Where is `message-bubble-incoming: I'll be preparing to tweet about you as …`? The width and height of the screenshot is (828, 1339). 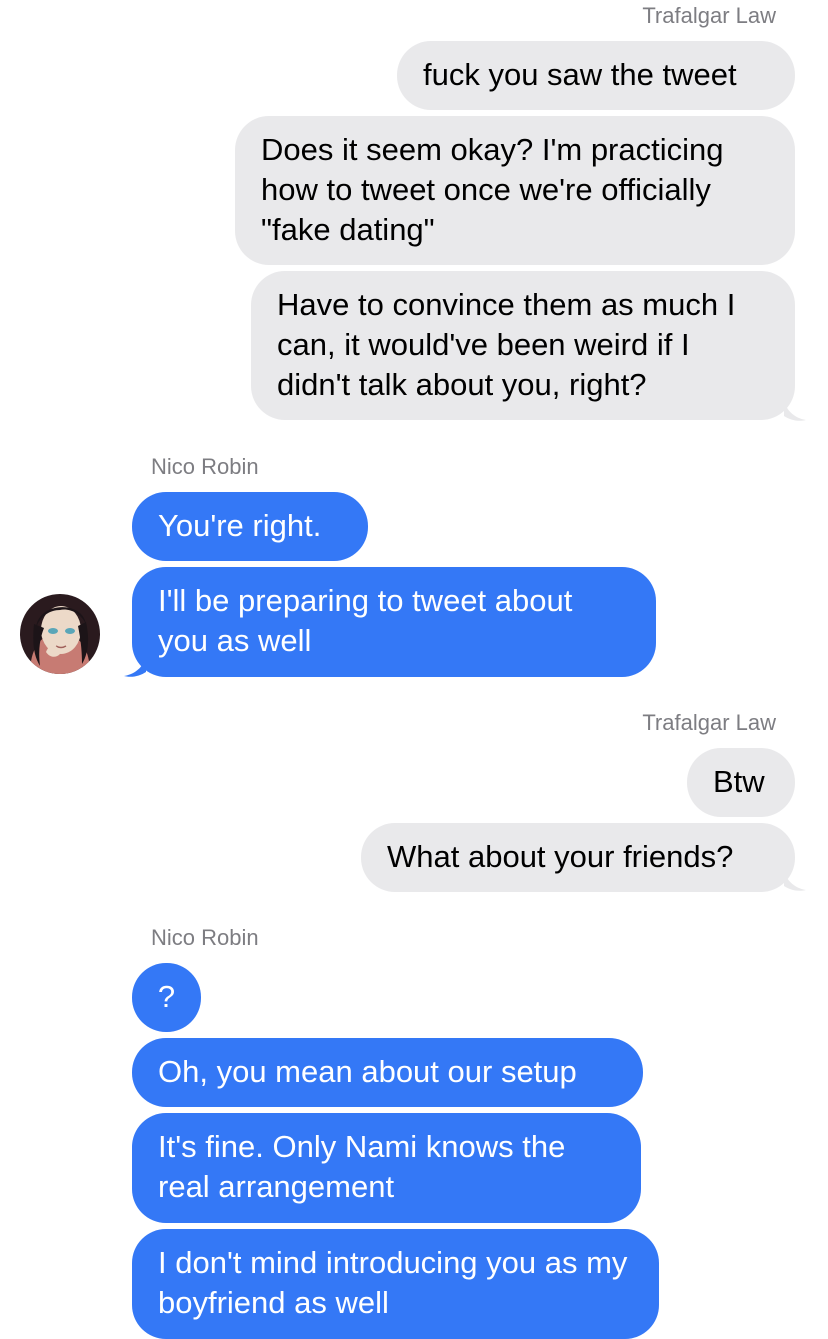
message-bubble-incoming: I'll be preparing to tweet about you as … is located at coordinates (394, 622).